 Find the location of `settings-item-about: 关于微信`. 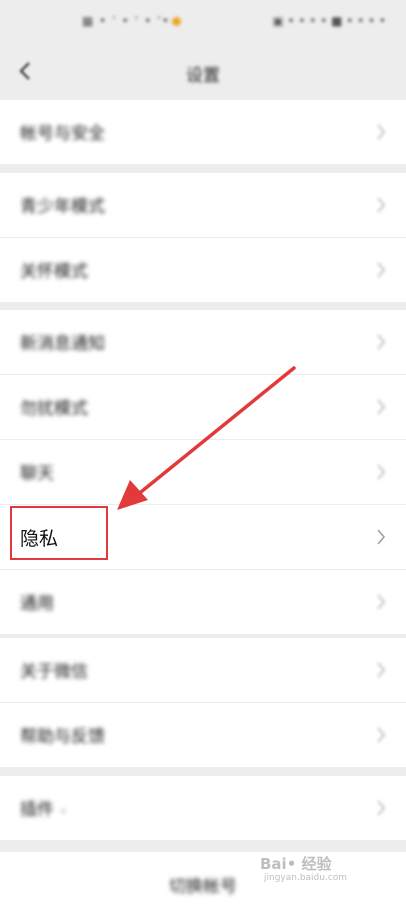

settings-item-about: 关于微信 is located at coordinates (203, 670).